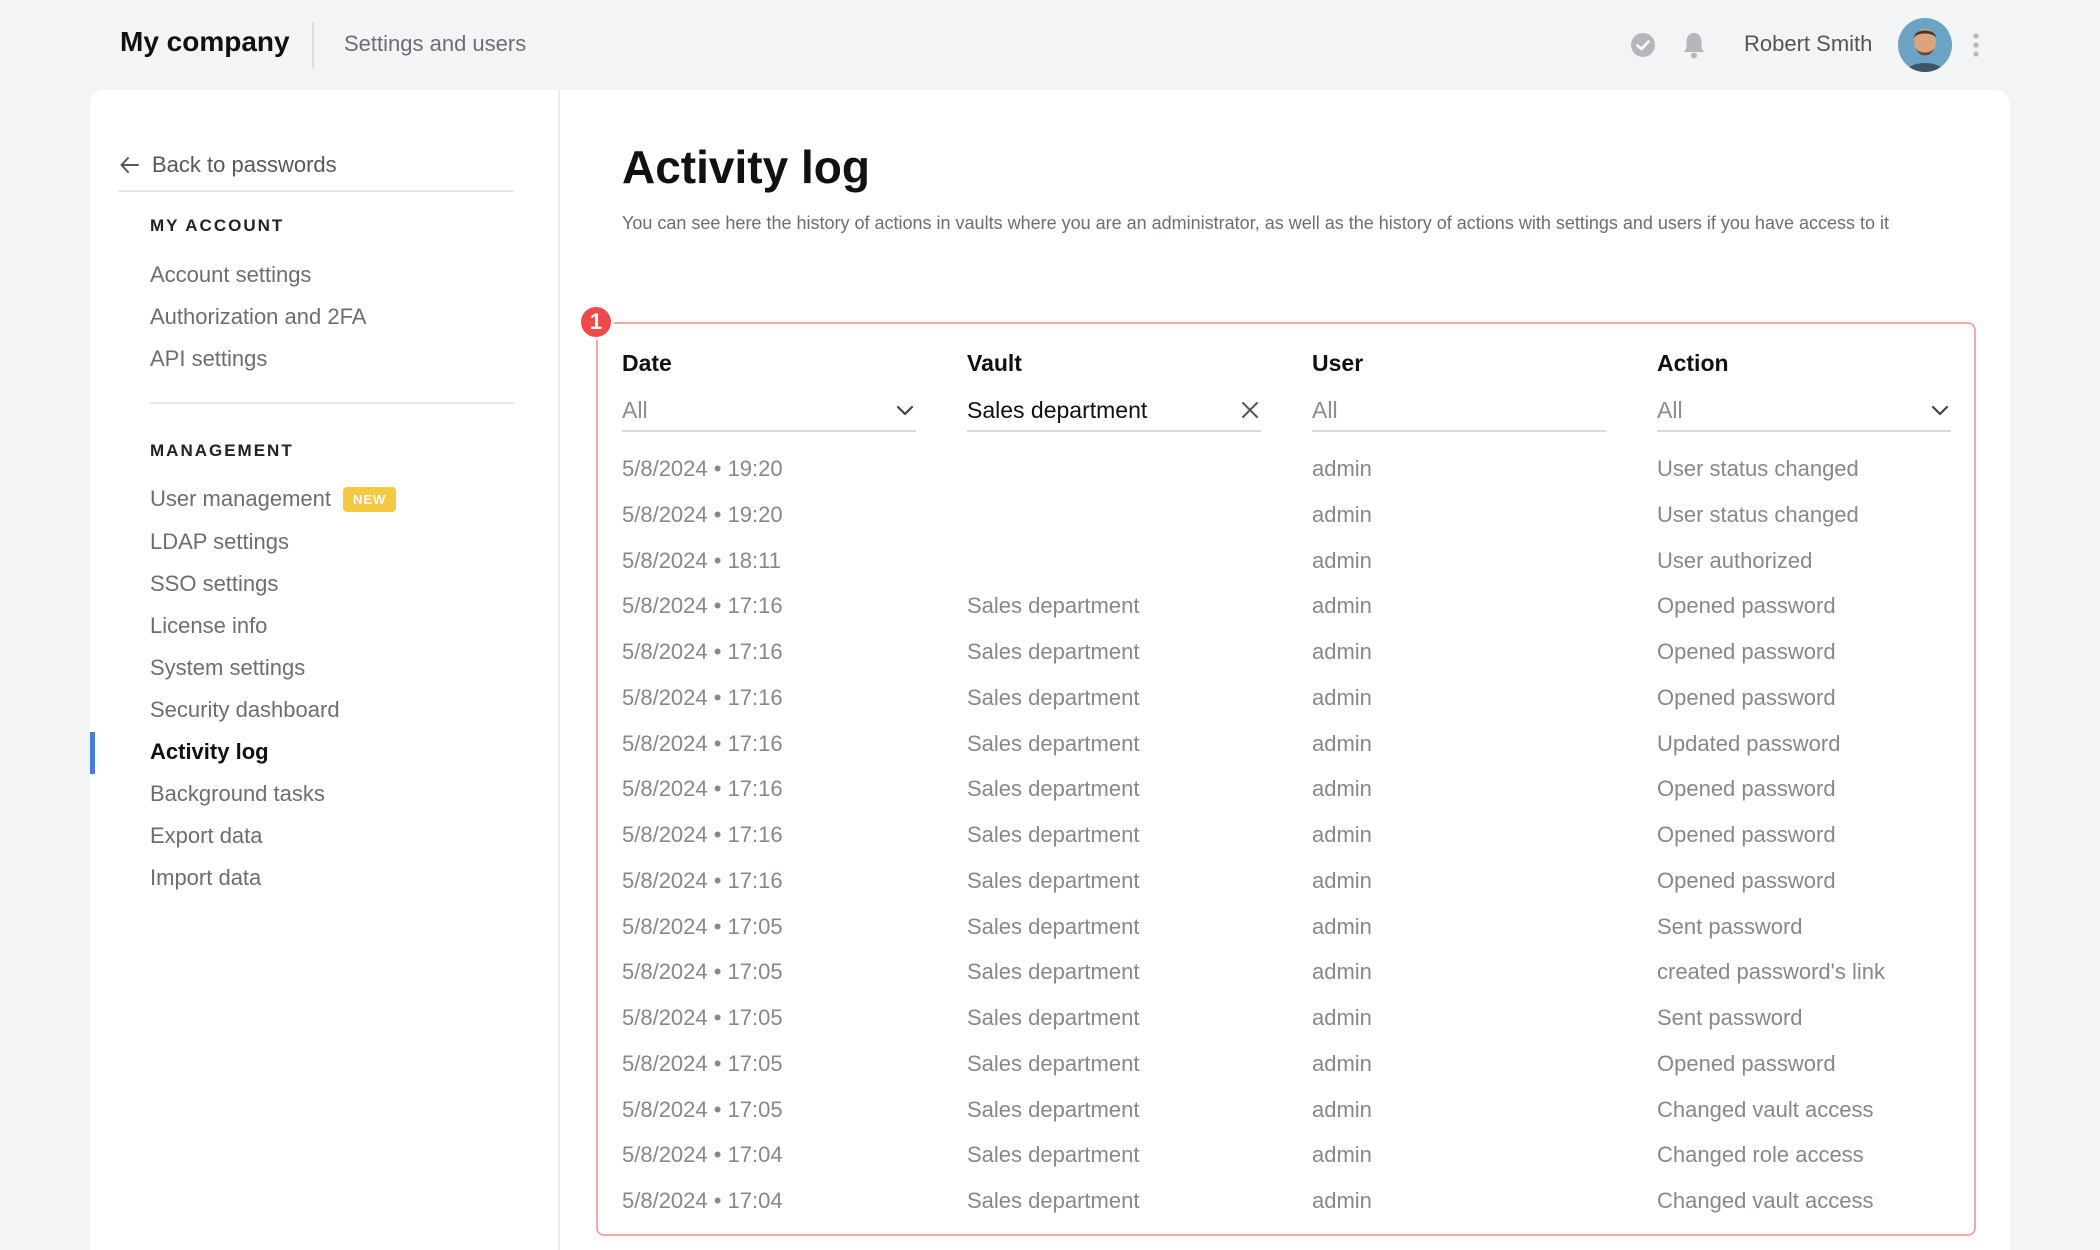 This screenshot has height=1250, width=2100. Describe the element at coordinates (1693, 363) in the screenshot. I see `column-header-action: Action` at that location.